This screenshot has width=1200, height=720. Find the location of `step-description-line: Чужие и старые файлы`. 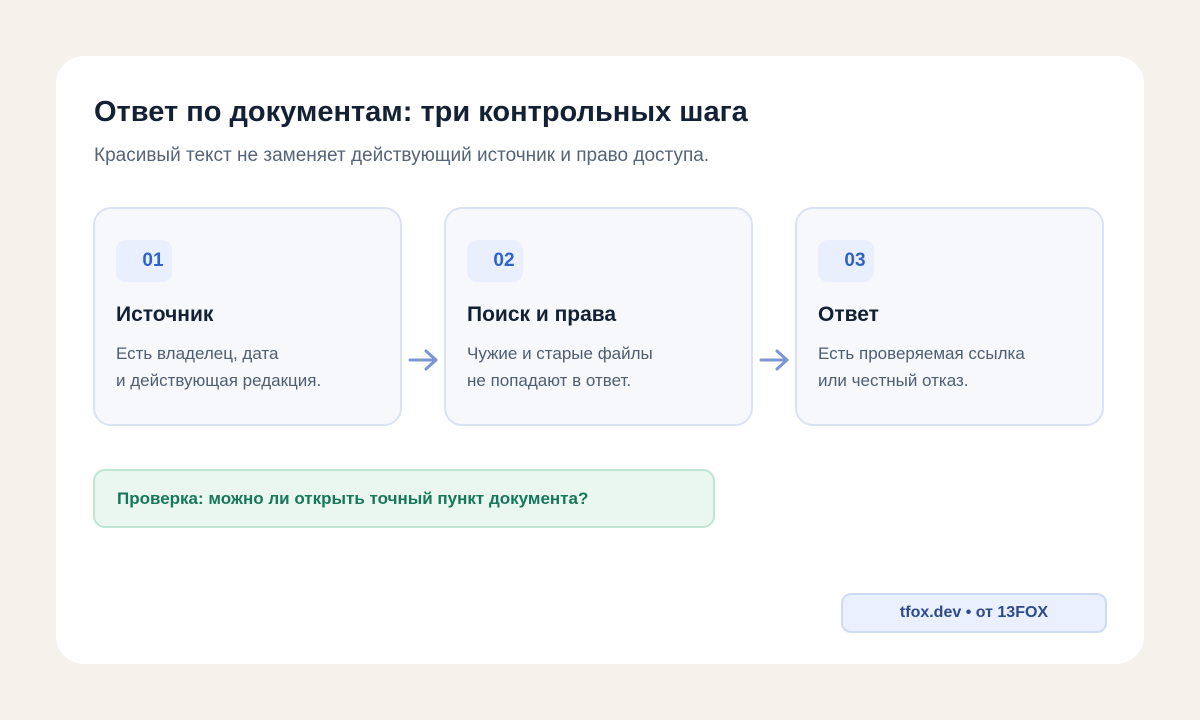

step-description-line: Чужие и старые файлы is located at coordinates (560, 353).